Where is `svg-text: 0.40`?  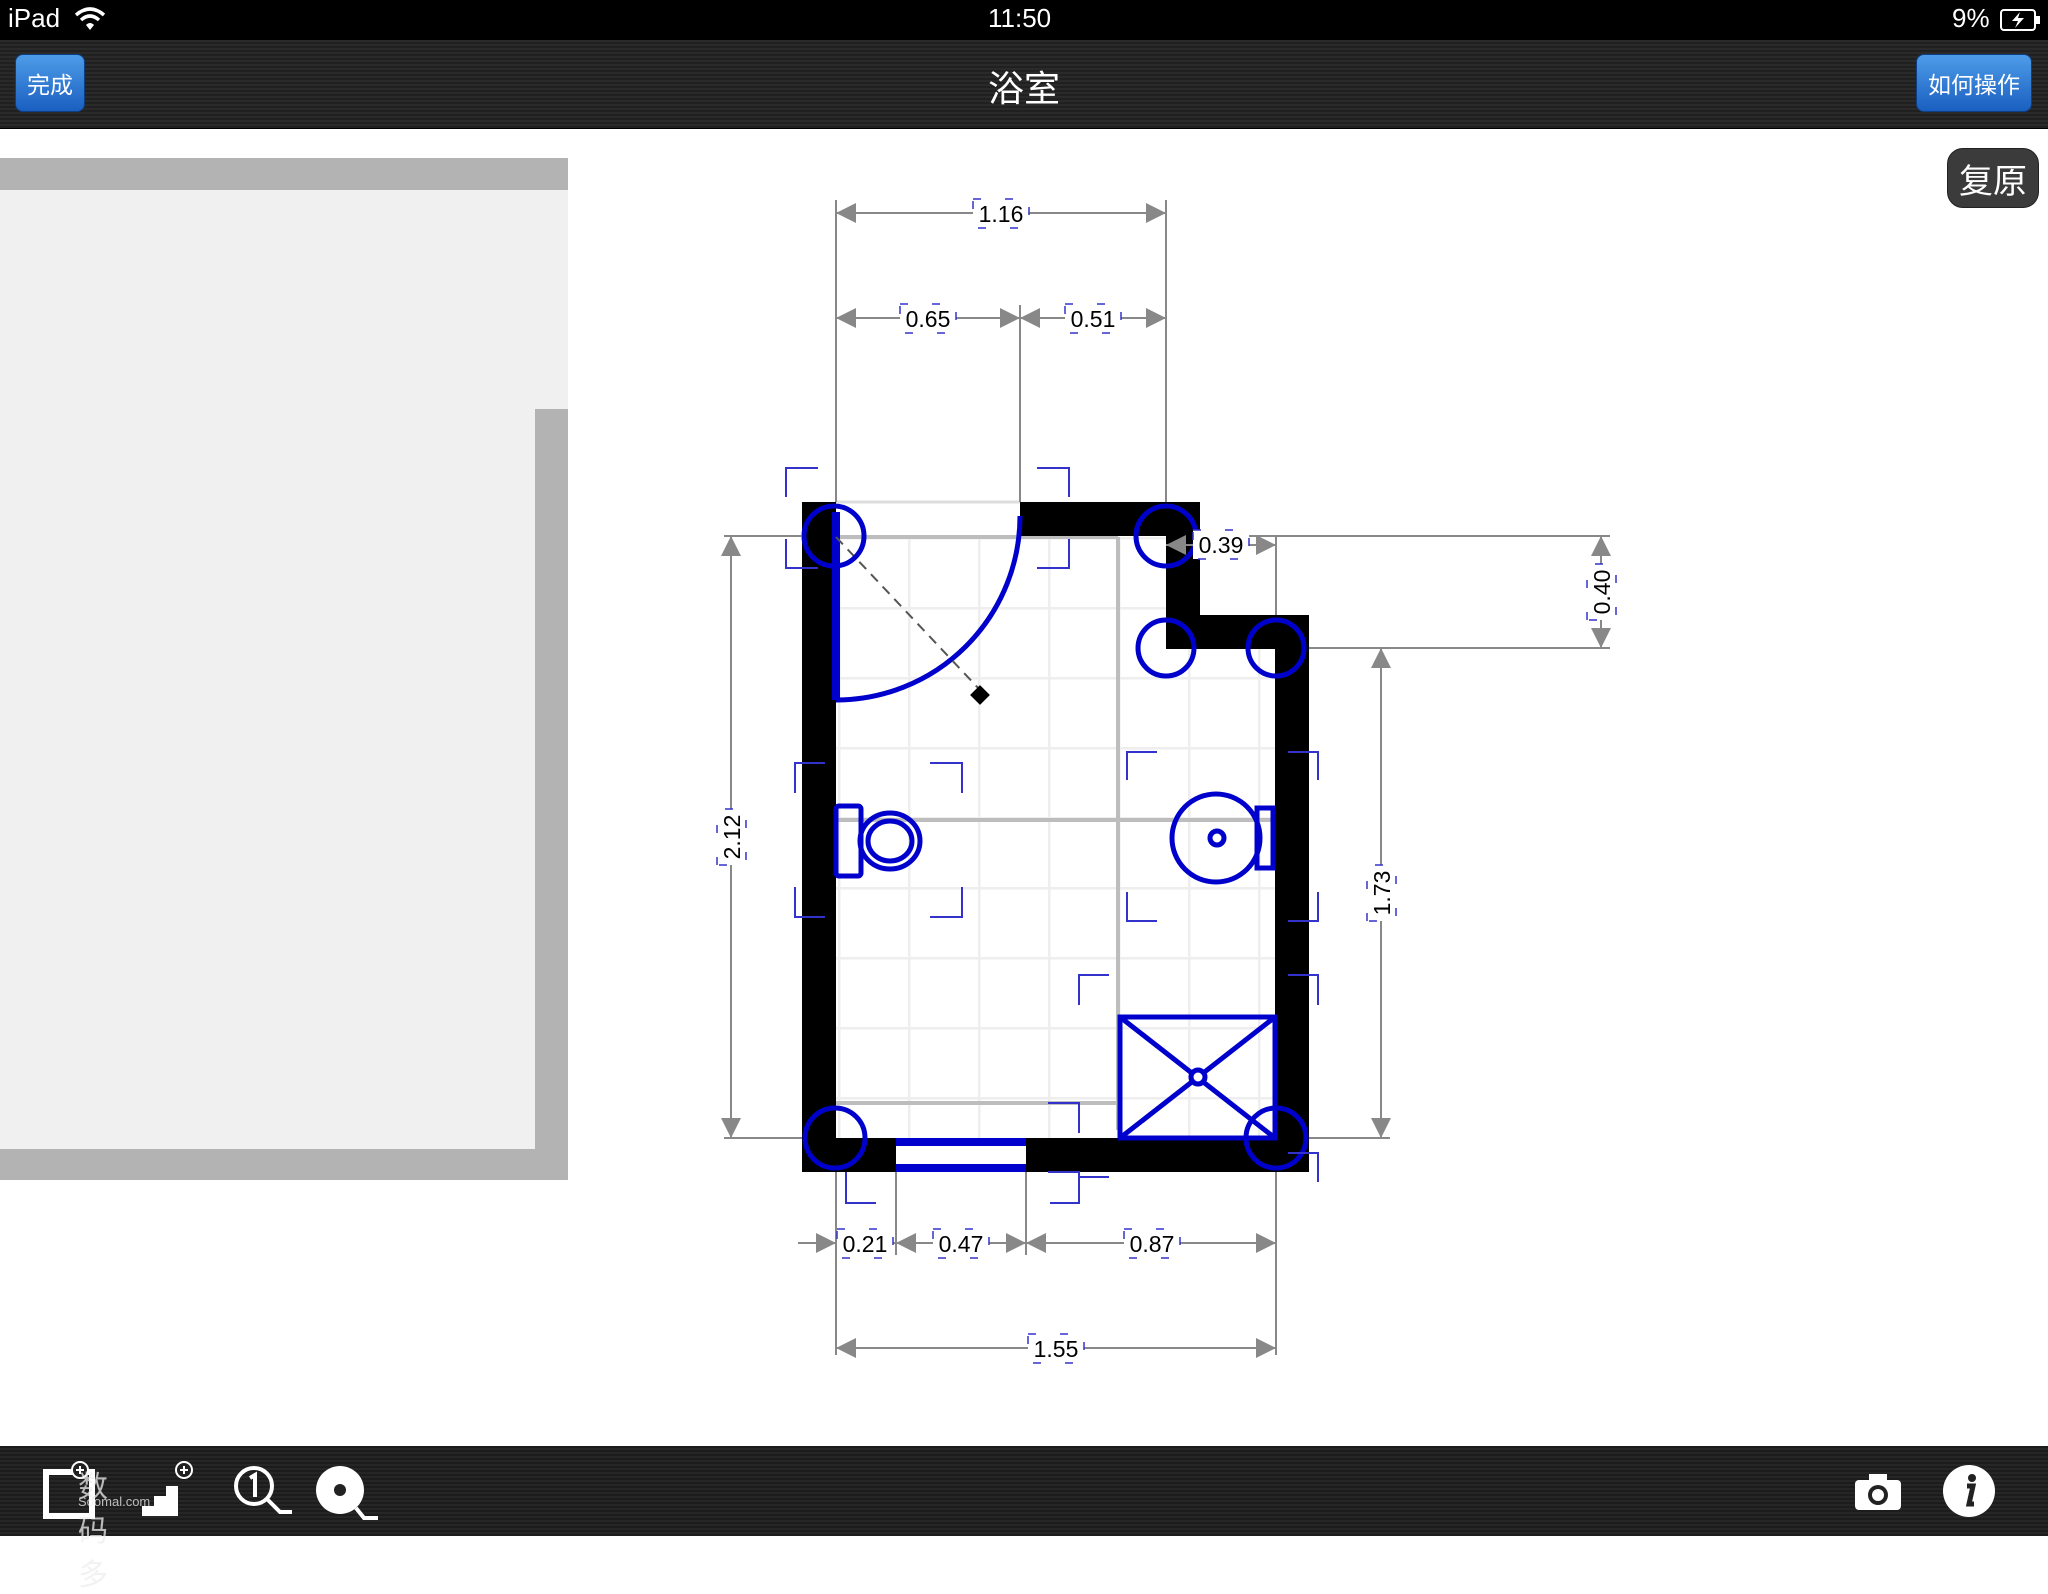 svg-text: 0.40 is located at coordinates (1602, 592).